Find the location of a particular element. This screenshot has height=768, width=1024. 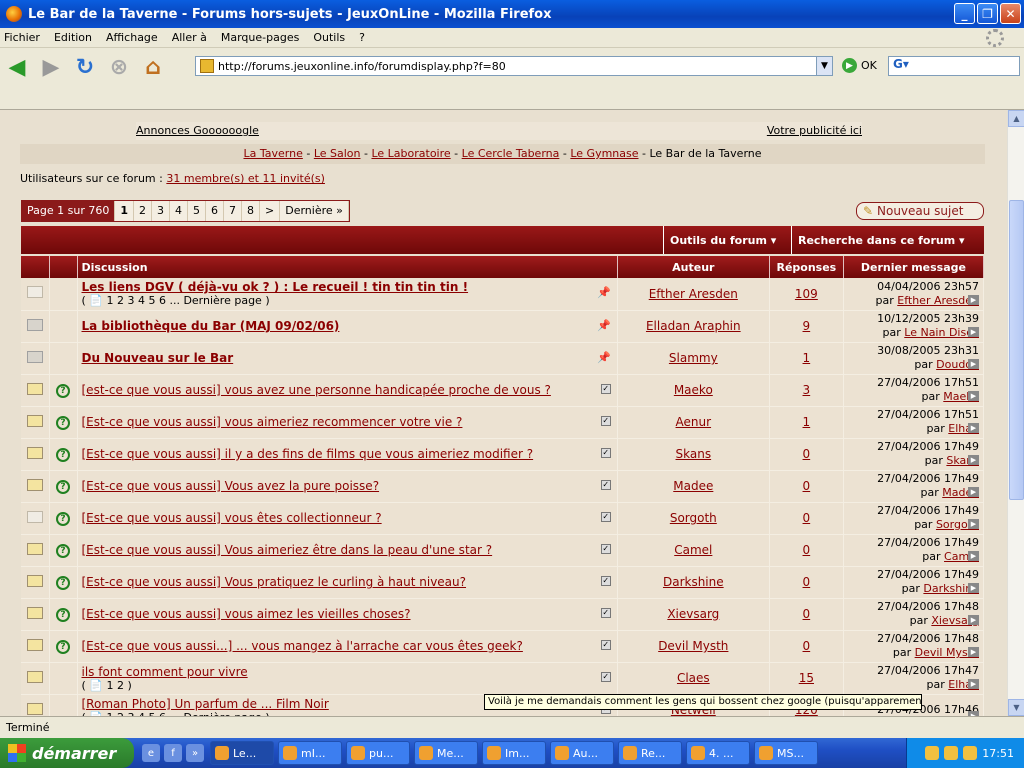

scroll-down-icon: ▼ is located at coordinates (1016, 707).